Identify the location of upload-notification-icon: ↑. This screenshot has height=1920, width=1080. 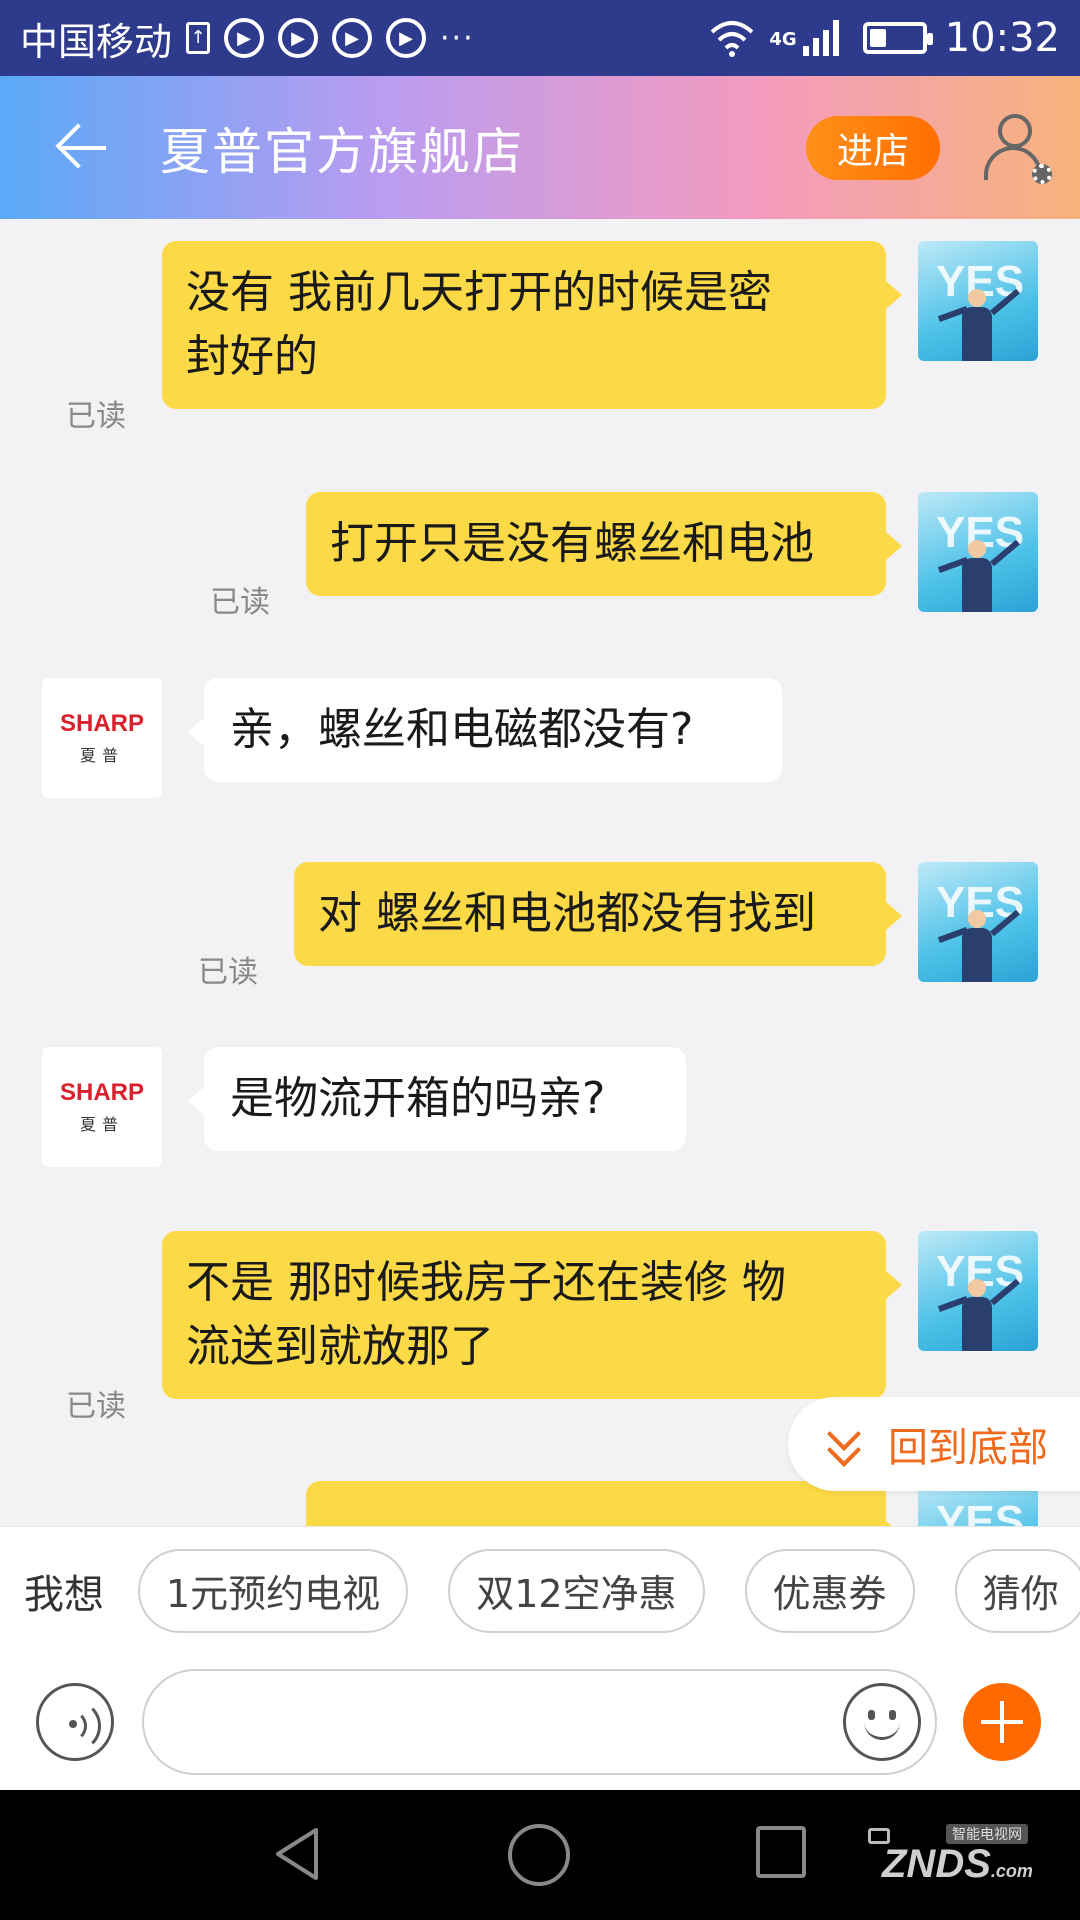
(198, 38).